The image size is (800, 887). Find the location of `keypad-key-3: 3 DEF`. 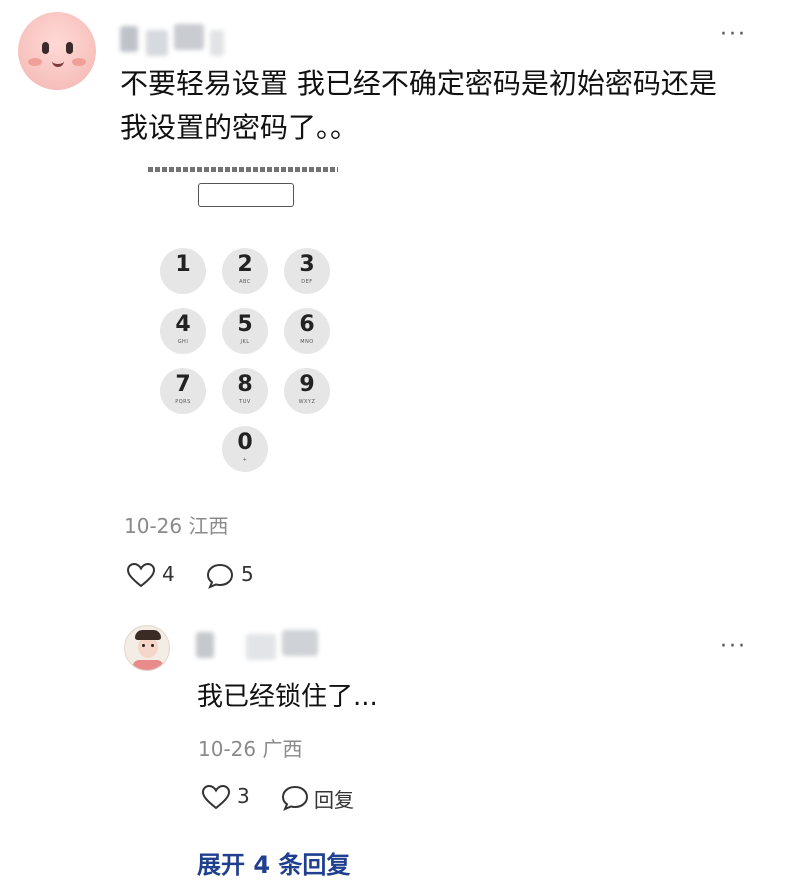

keypad-key-3: 3 DEF is located at coordinates (307, 271).